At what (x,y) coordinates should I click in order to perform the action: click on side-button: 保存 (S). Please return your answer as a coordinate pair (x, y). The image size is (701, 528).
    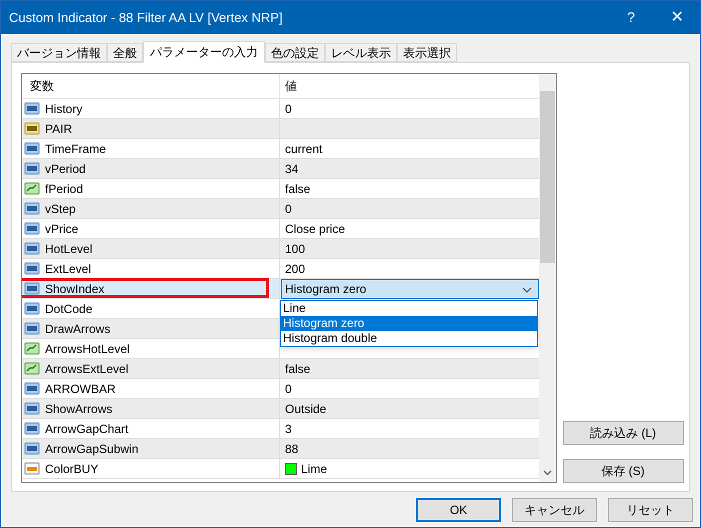
    Looking at the image, I should click on (623, 471).